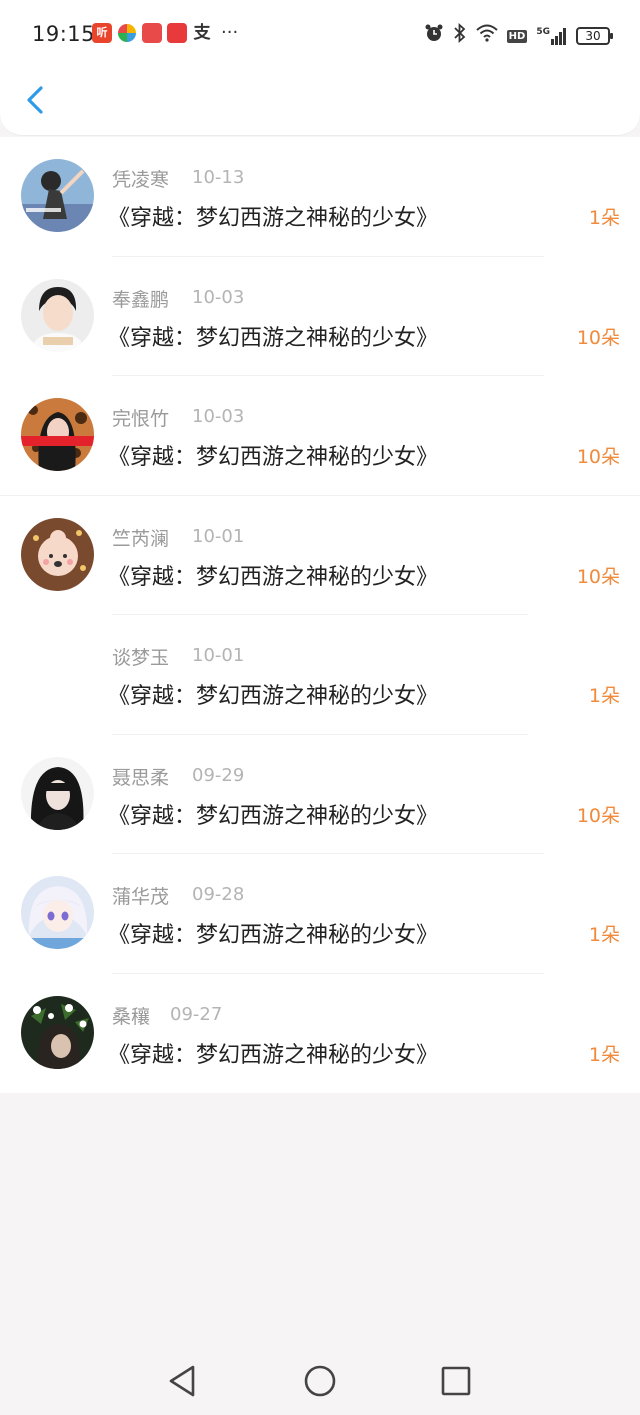 This screenshot has width=640, height=1415. Describe the element at coordinates (64, 34) in the screenshot. I see `status-time: 19:15` at that location.